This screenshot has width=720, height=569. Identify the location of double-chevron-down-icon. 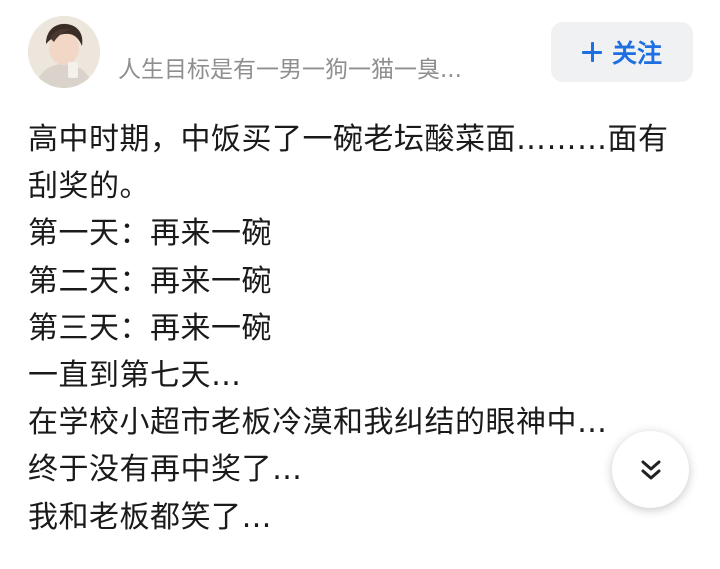
(650, 469).